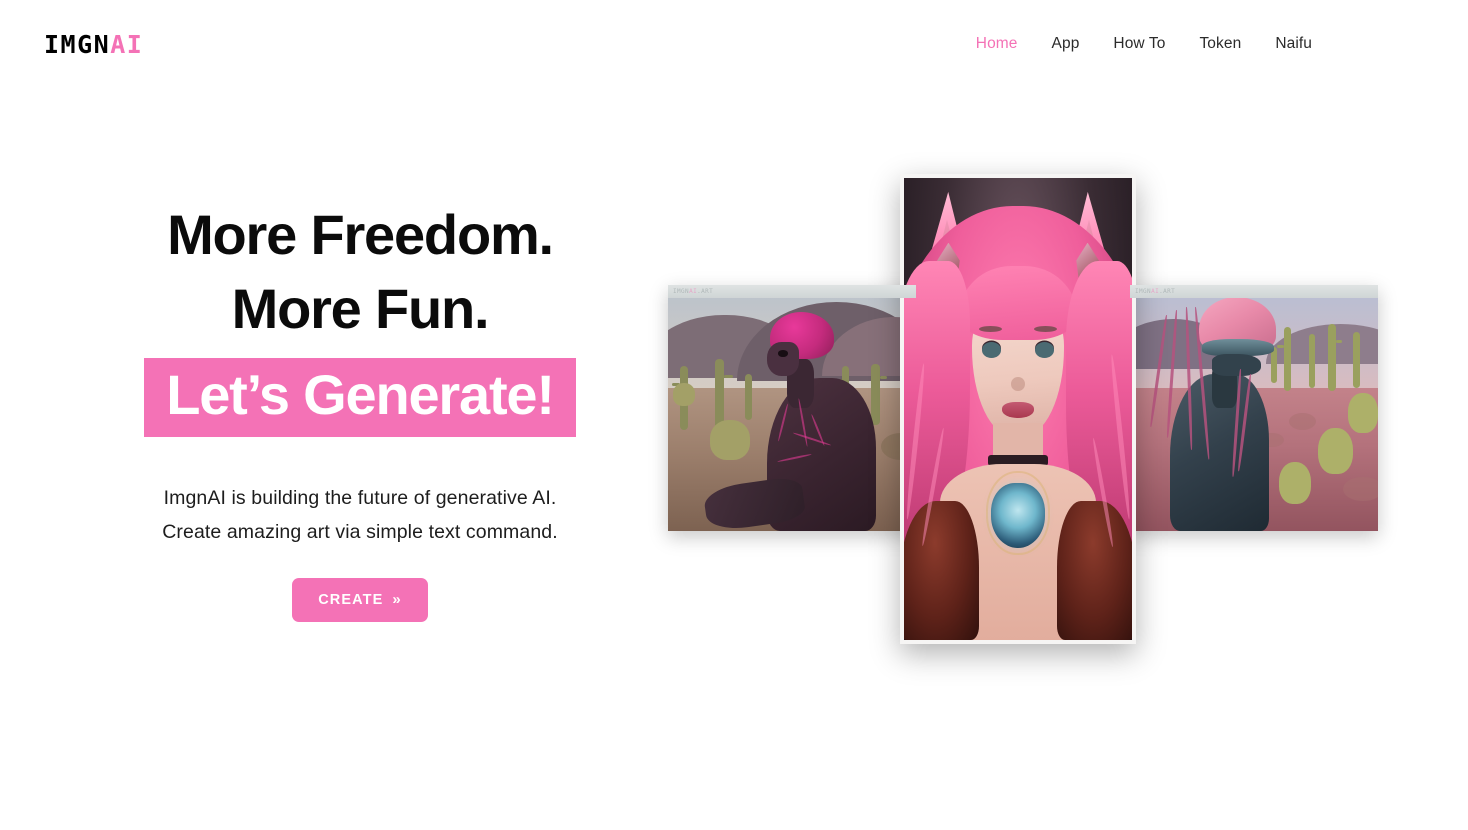 Image resolution: width=1468 pixels, height=830 pixels. What do you see at coordinates (1018, 383) in the screenshot?
I see `nose` at bounding box center [1018, 383].